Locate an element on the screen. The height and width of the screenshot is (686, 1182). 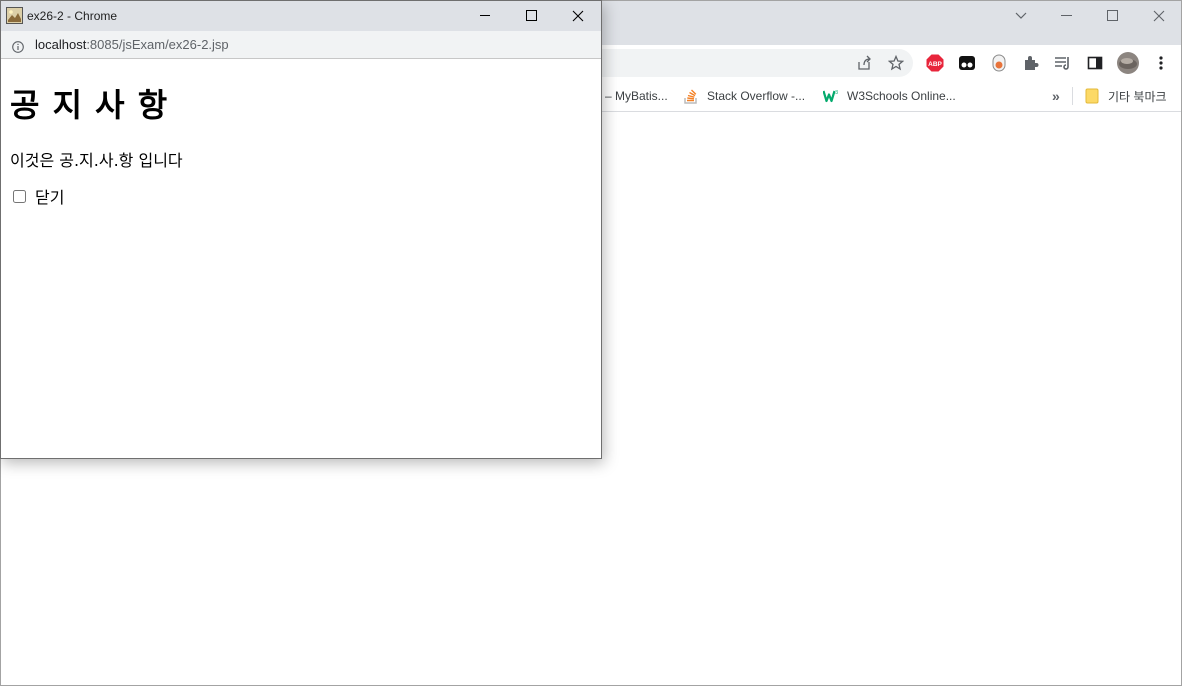
bookmark-star-icon is located at coordinates (896, 63).